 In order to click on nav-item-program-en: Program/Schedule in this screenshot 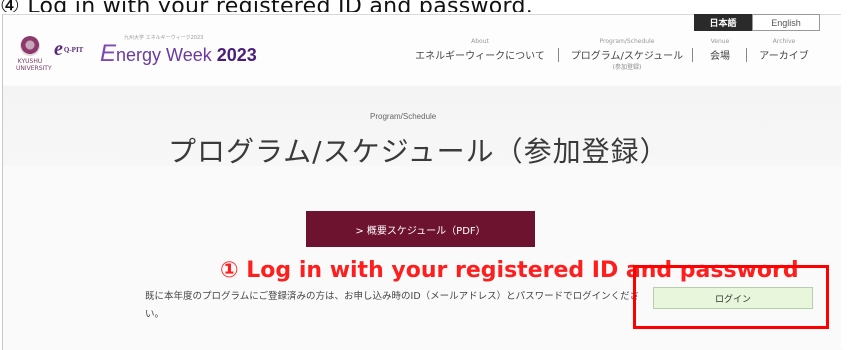, I will do `click(627, 41)`.